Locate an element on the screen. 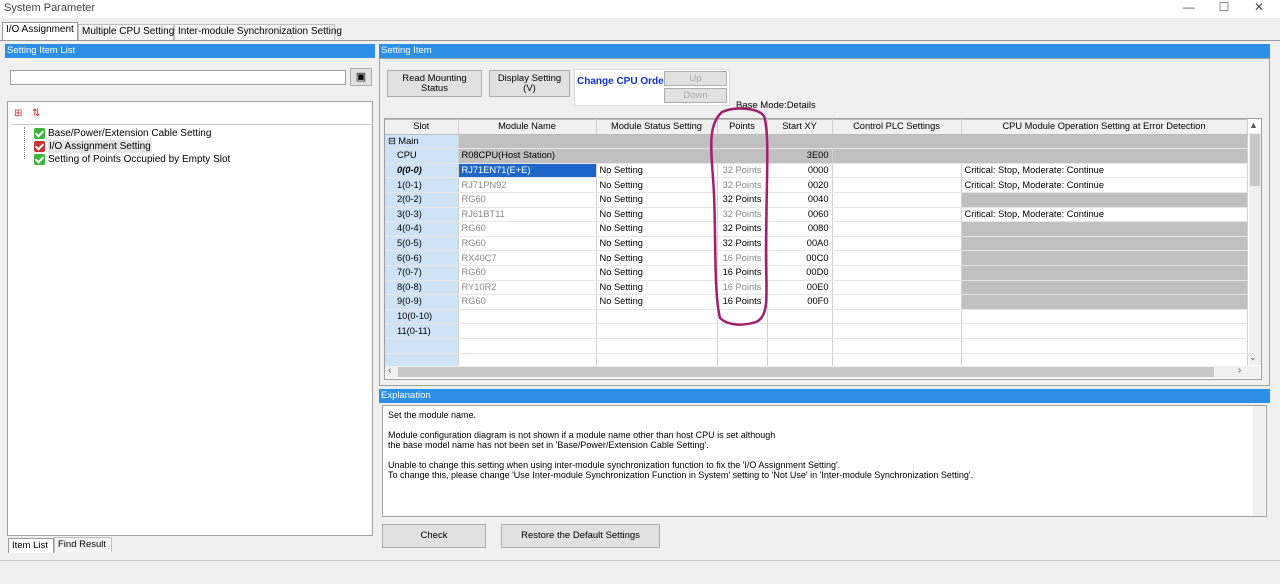  table-row: 9(0-9) RG60 No Setting 16 Points 00F0 is located at coordinates (816, 302).